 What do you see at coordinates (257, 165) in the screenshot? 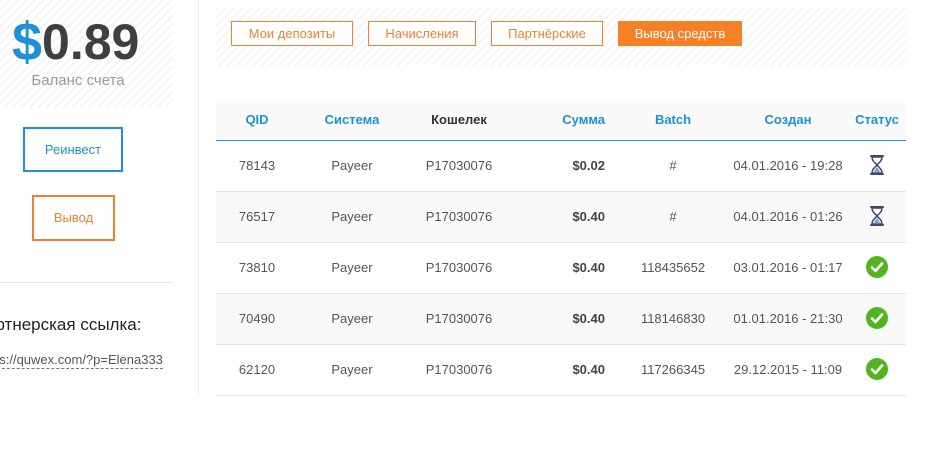
I see `cell-qid: 78143` at bounding box center [257, 165].